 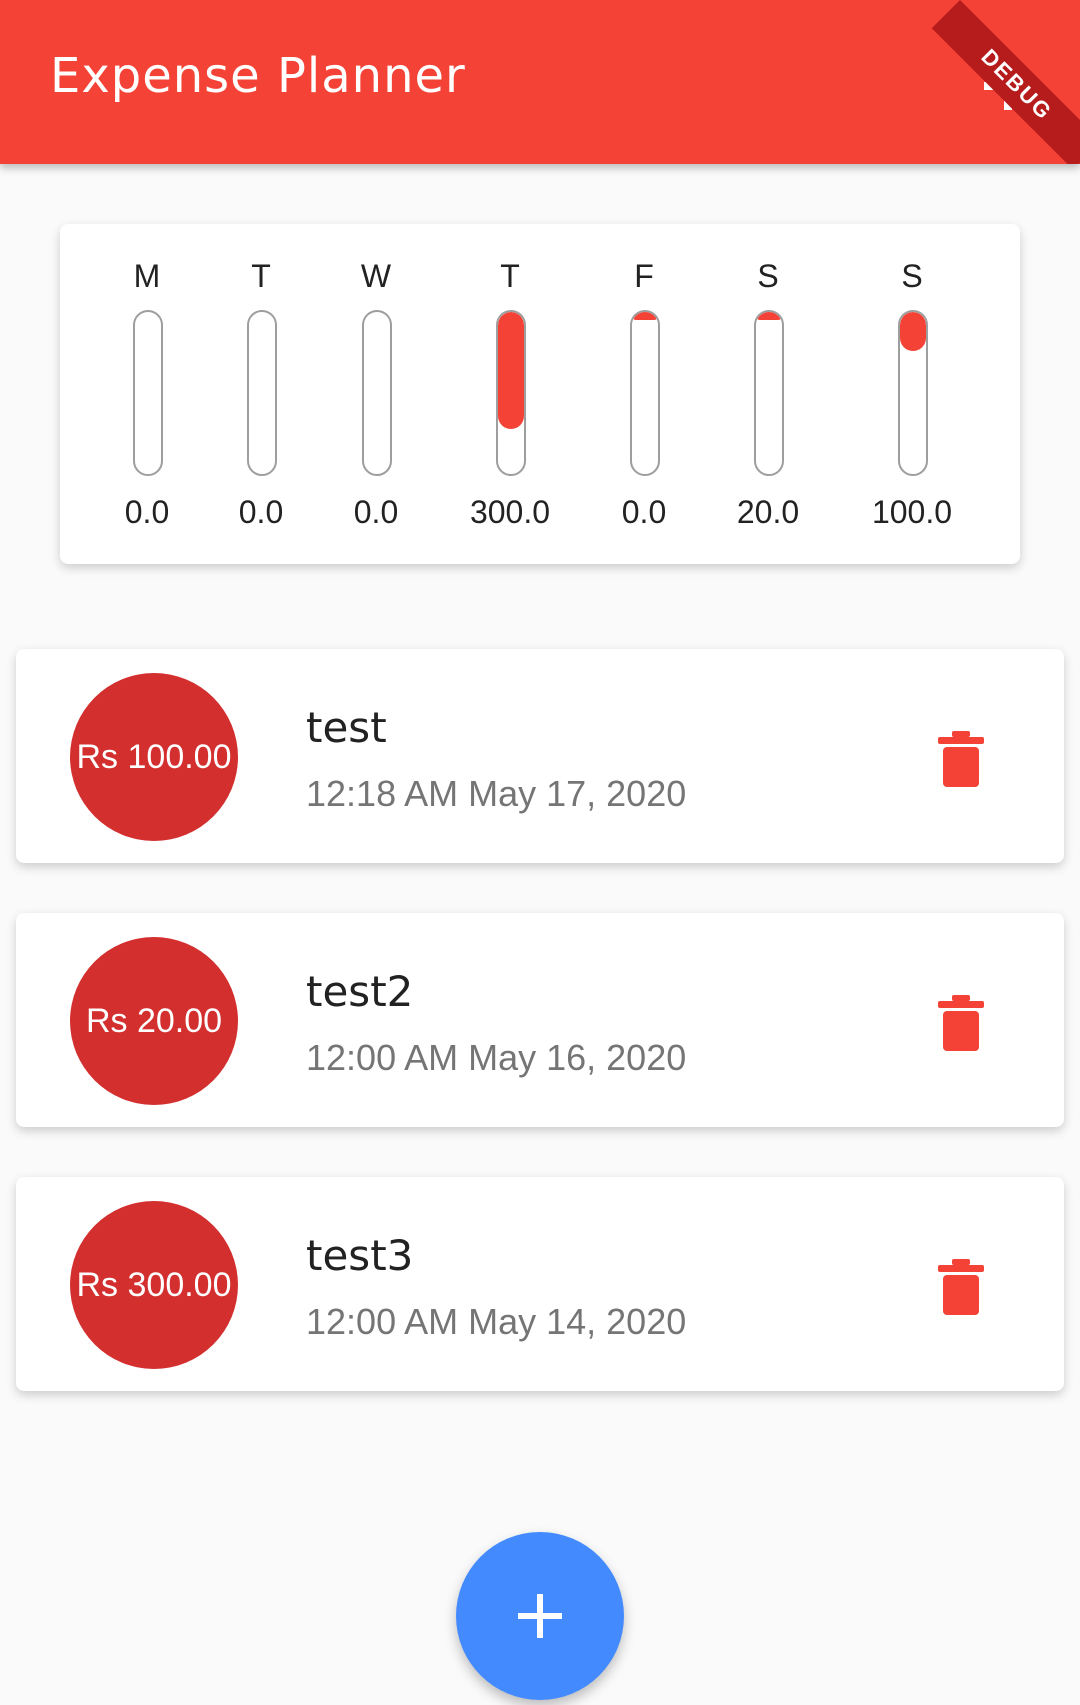 I want to click on bar-value-label: 300.0, so click(x=510, y=512).